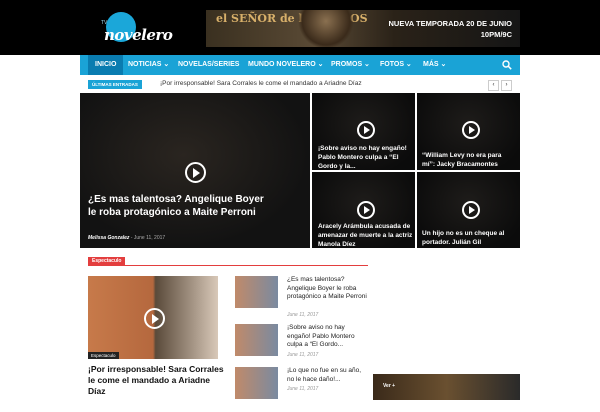  Describe the element at coordinates (396, 65) in the screenshot. I see `nav-item-fotos: FOTOS ⌄` at that location.